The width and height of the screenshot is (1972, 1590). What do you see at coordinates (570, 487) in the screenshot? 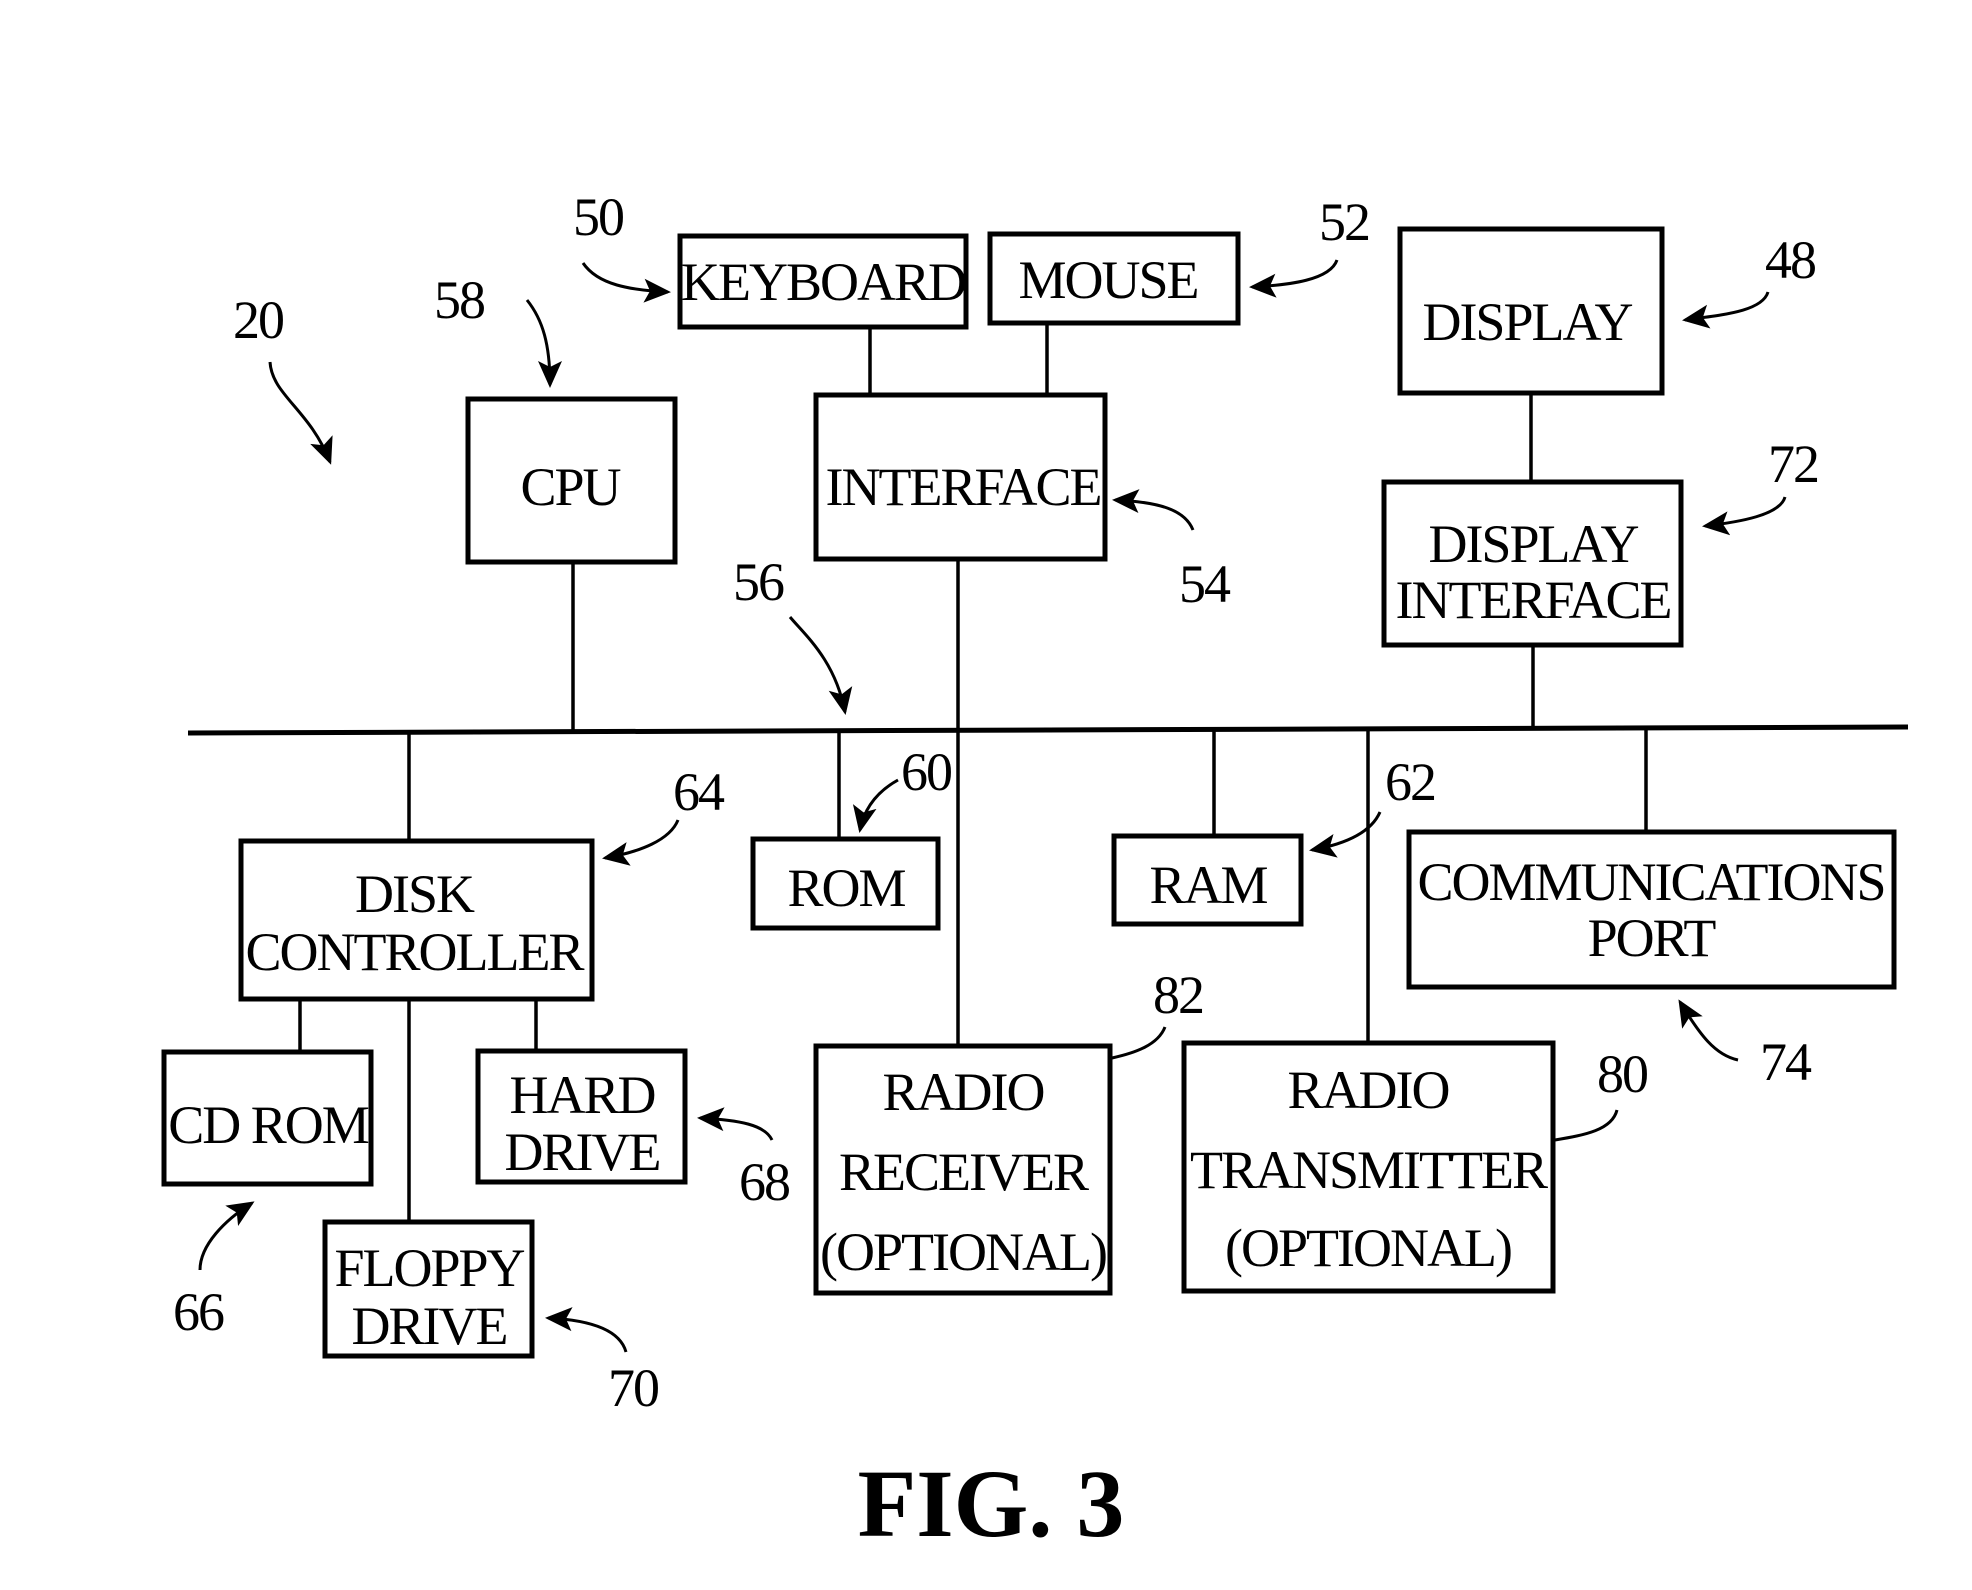
I see `cpu-label: CPU` at bounding box center [570, 487].